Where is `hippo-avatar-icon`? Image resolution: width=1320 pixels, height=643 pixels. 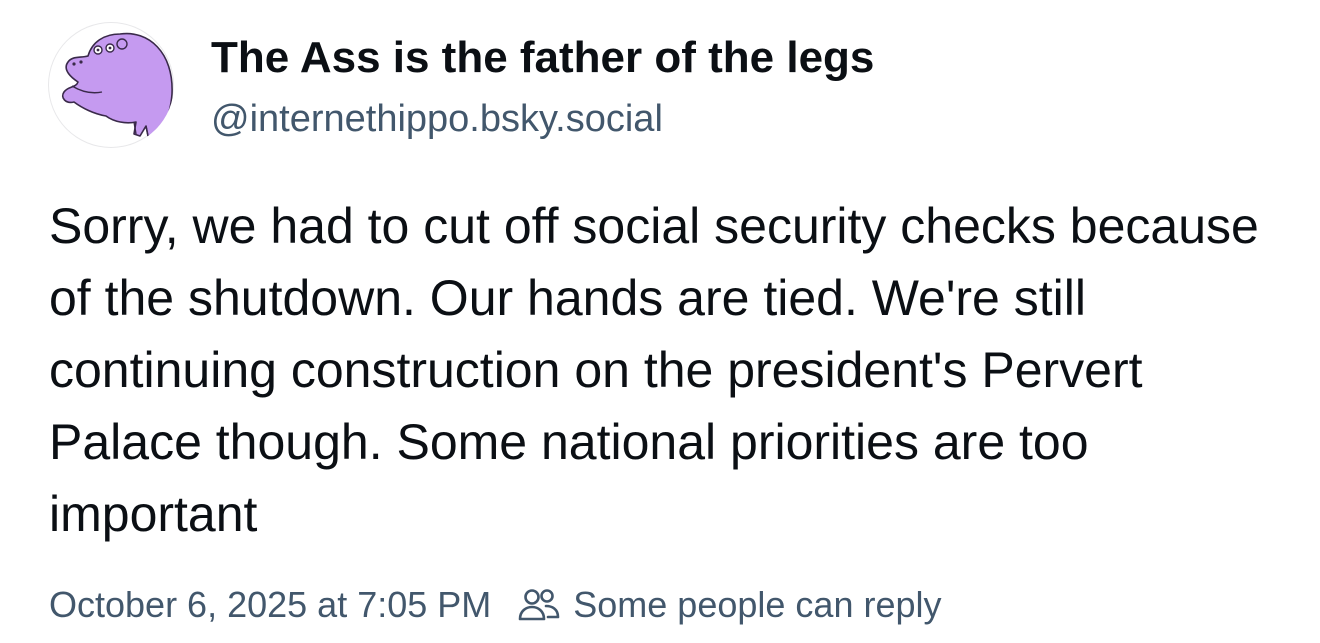
hippo-avatar-icon is located at coordinates (117, 84).